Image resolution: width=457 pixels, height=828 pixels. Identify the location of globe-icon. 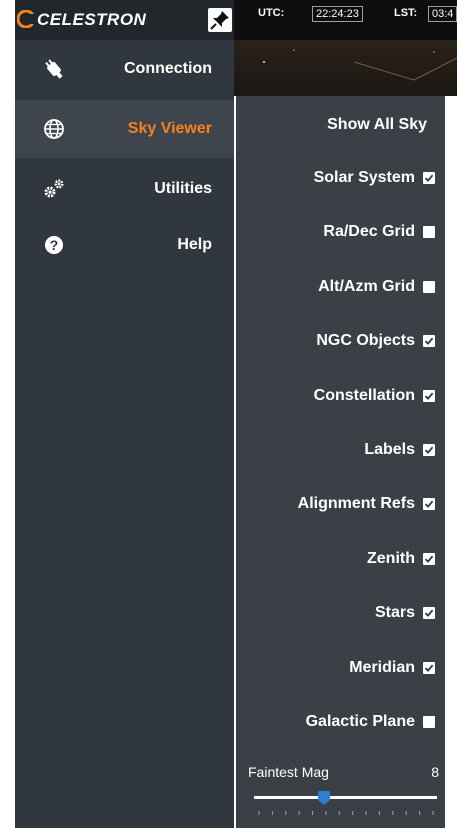
(54, 129).